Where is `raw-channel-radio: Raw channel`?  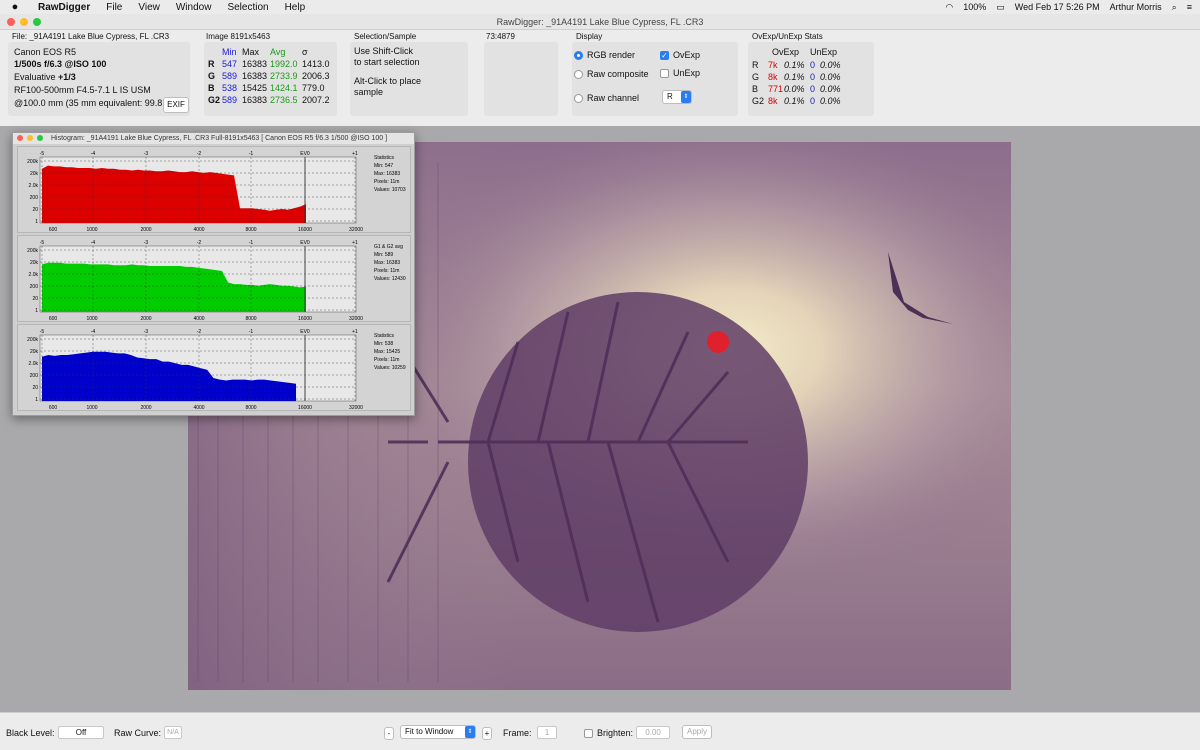
raw-channel-radio: Raw channel is located at coordinates (606, 98).